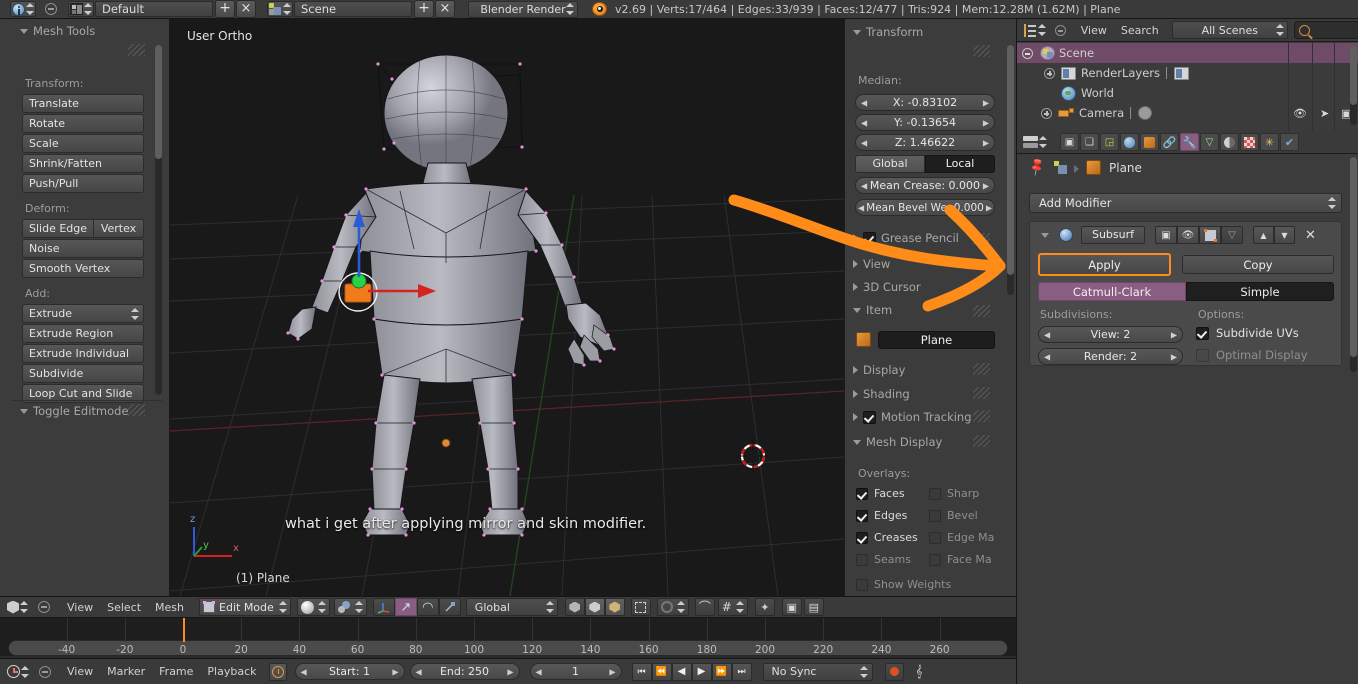 Image resolution: width=1358 pixels, height=684 pixels. Describe the element at coordinates (936, 340) in the screenshot. I see `item-name-field: Plane` at that location.